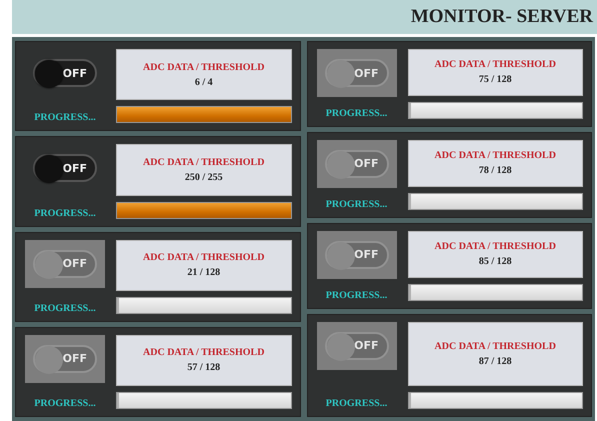 Image resolution: width=597 pixels, height=421 pixels. Describe the element at coordinates (203, 368) in the screenshot. I see `data-value: 57 / 128` at that location.